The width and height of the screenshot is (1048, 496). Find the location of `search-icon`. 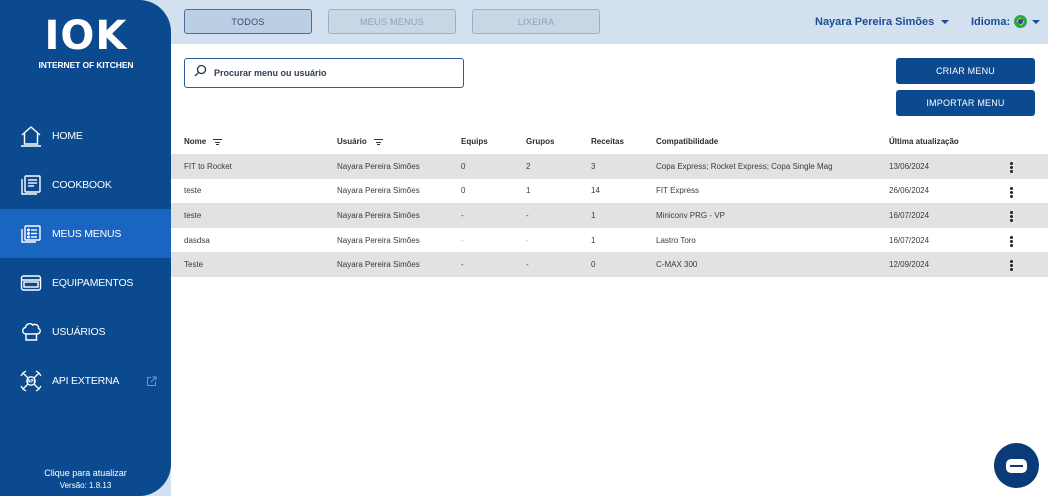

search-icon is located at coordinates (200, 73).